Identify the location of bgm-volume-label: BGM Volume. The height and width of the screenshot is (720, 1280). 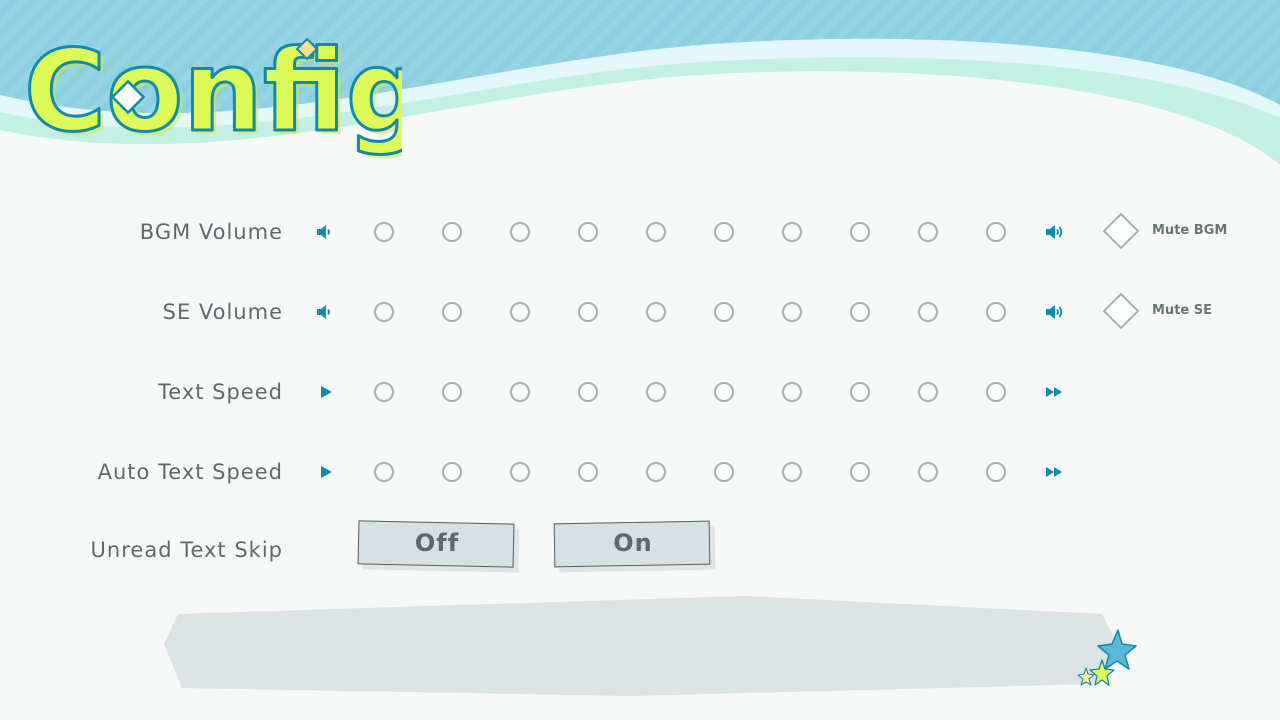
(211, 232).